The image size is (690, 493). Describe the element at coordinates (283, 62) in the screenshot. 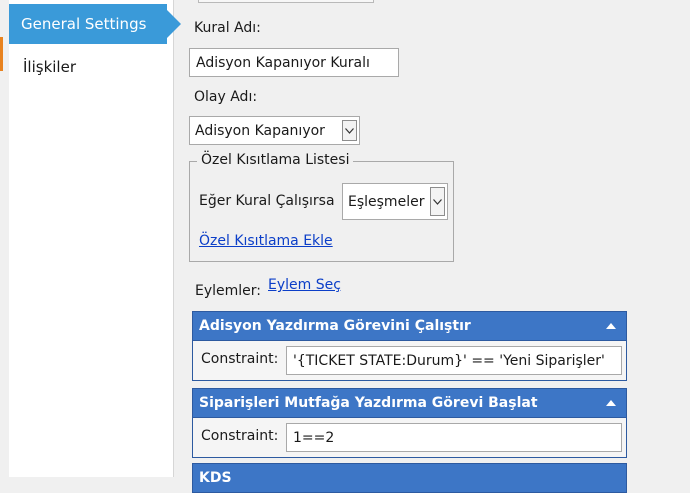

I see `rule-name-value: Adisyon Kapanıyor Kuralı` at that location.